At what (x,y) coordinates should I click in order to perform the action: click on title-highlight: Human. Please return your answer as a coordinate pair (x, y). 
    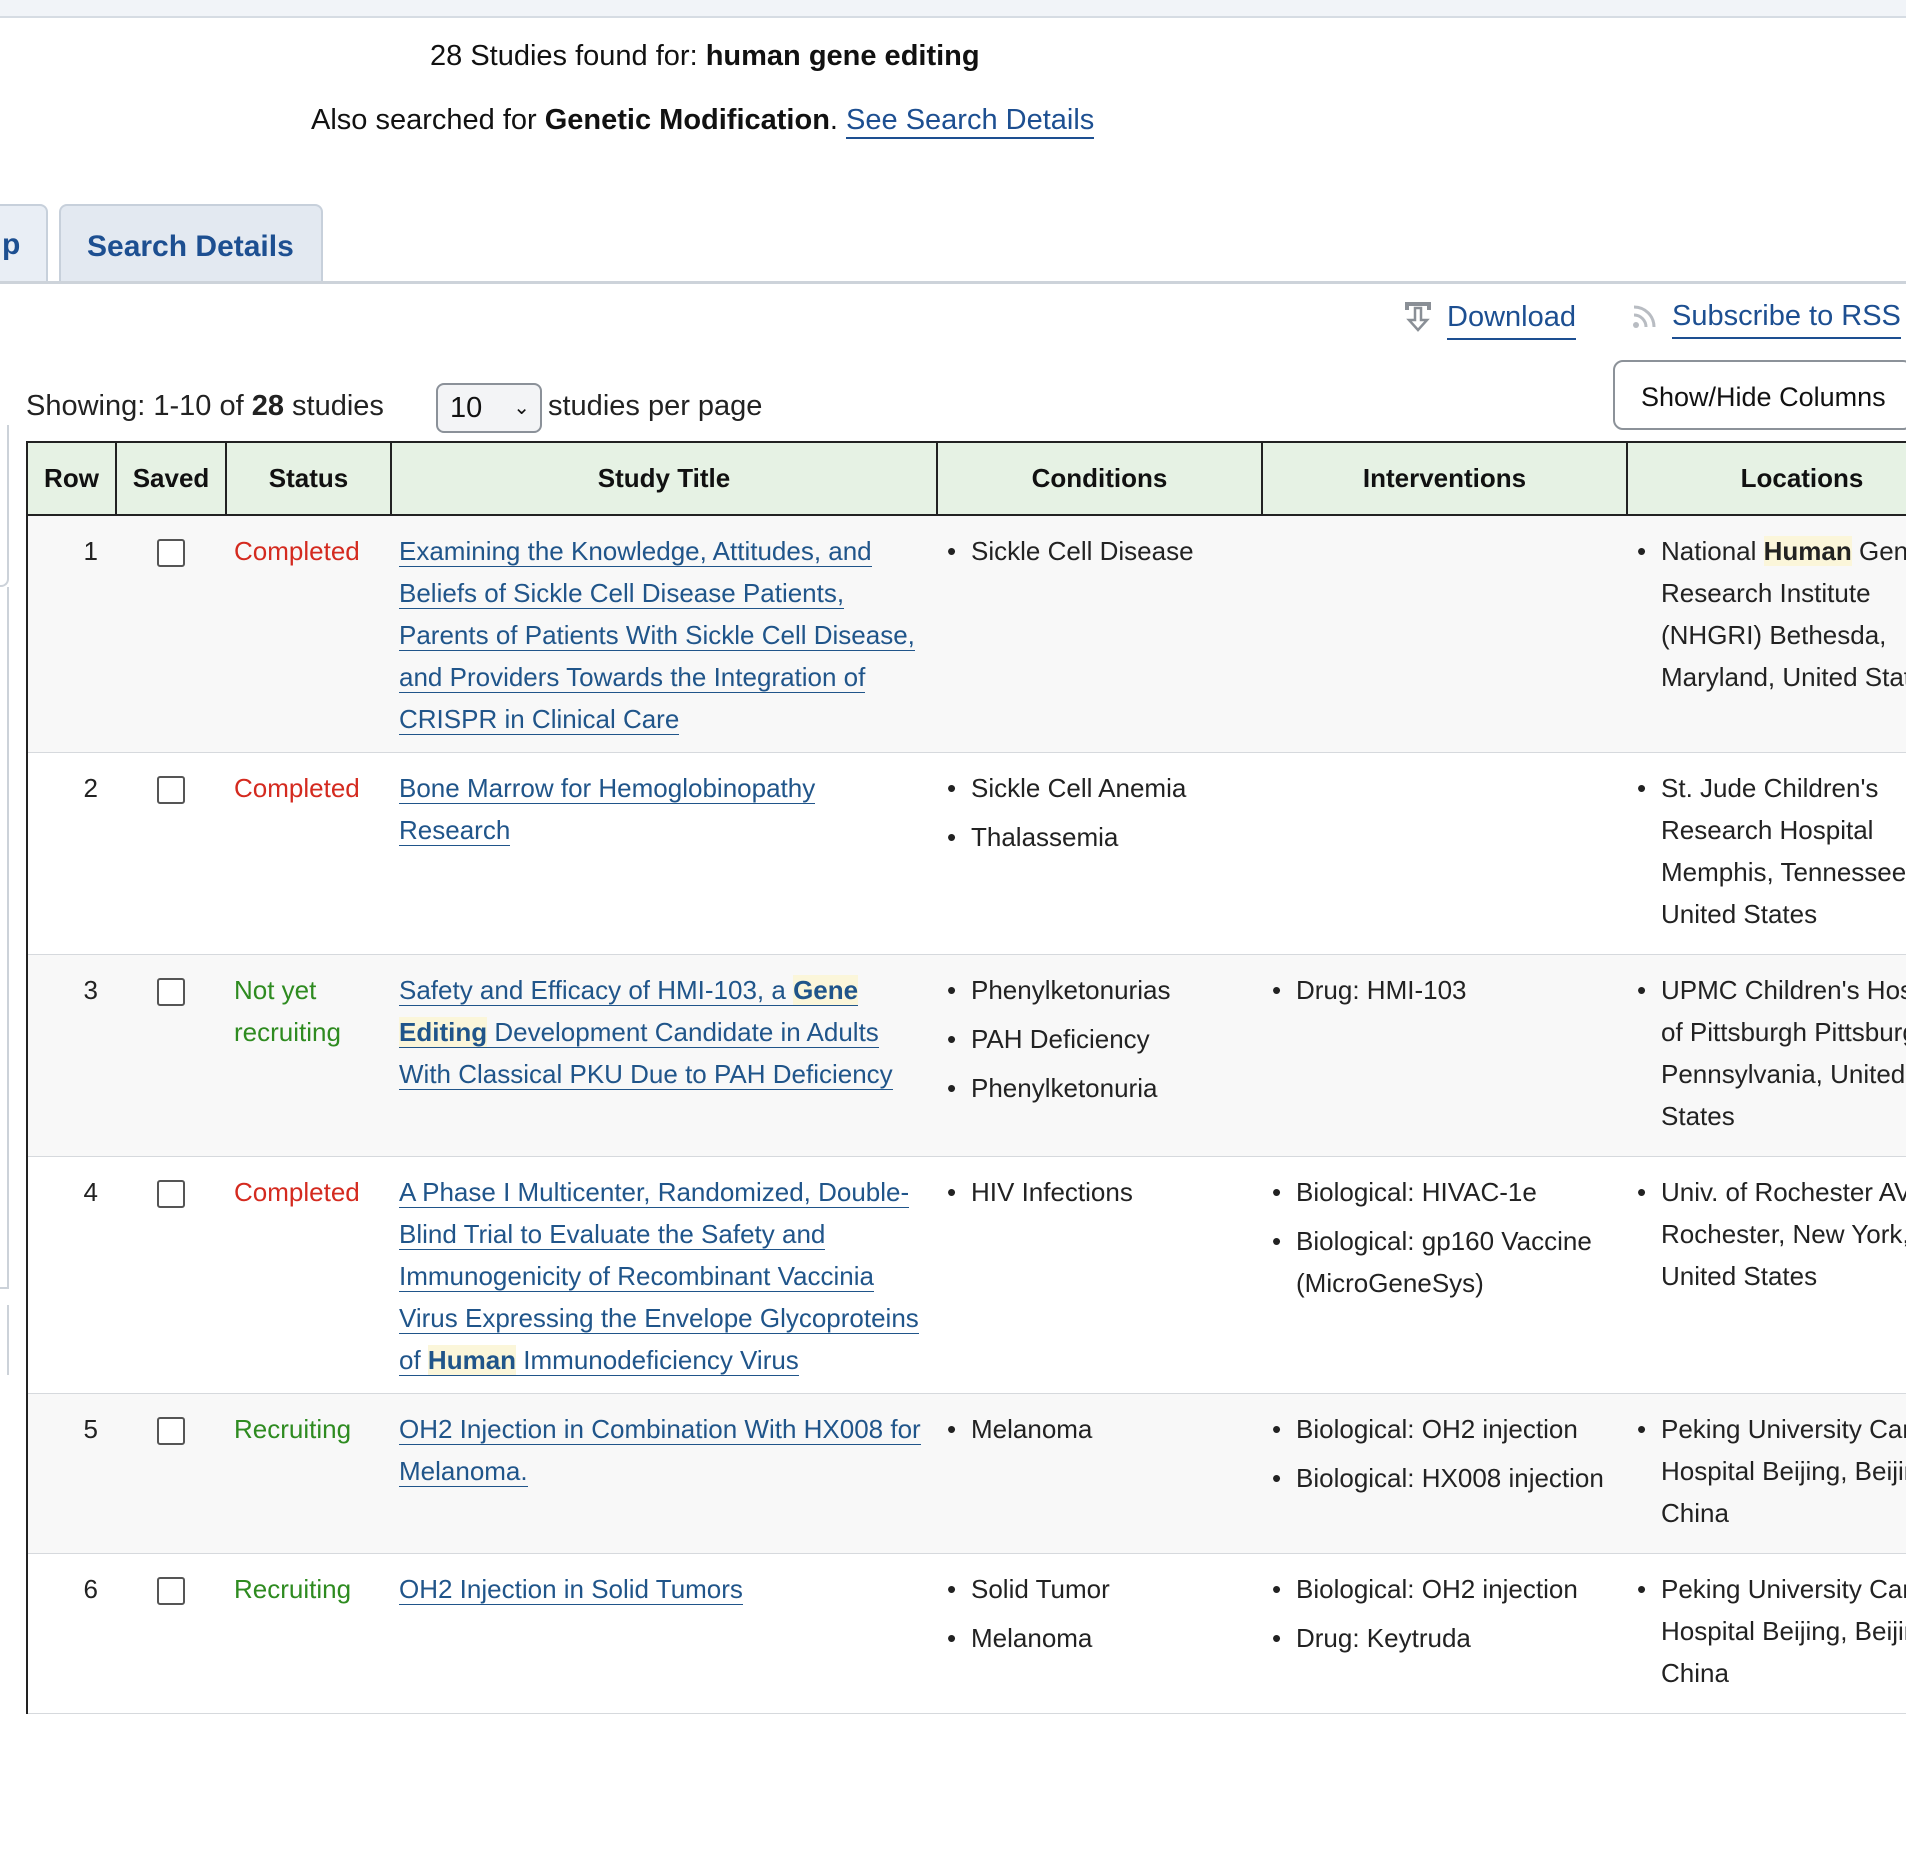
    Looking at the image, I should click on (472, 1360).